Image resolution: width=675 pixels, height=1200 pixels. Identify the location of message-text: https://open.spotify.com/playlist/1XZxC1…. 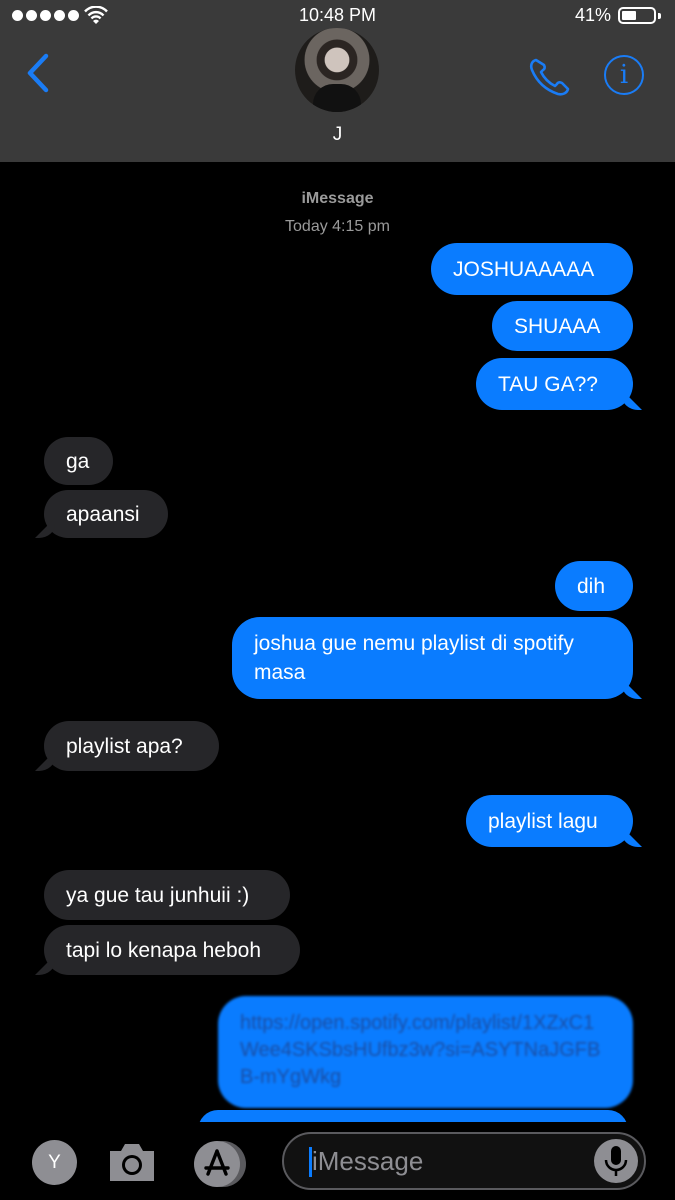
(420, 1050).